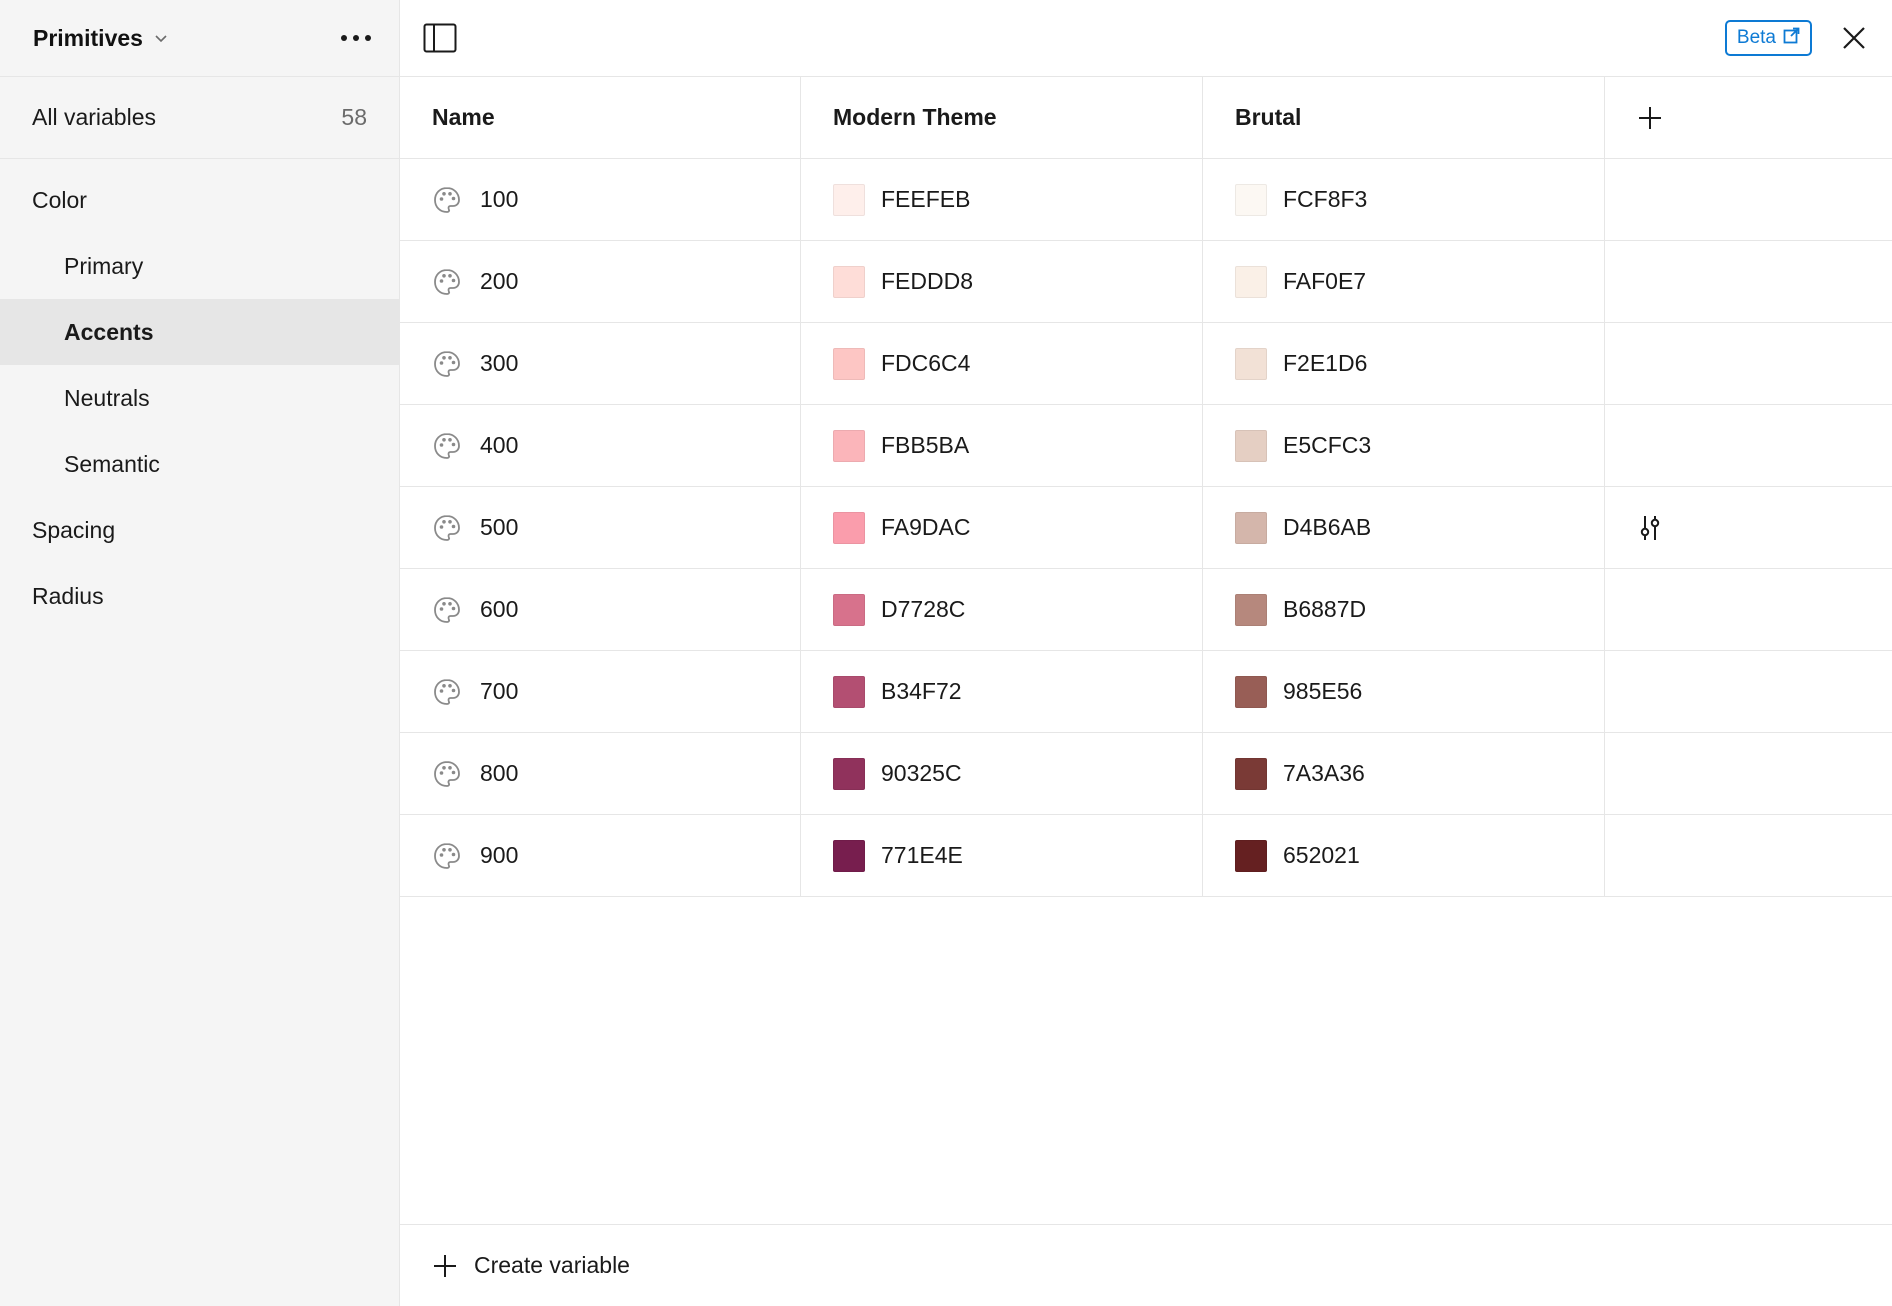 The image size is (1892, 1306). I want to click on table-row: 100 FEEFEB FCF8F3, so click(1146, 200).